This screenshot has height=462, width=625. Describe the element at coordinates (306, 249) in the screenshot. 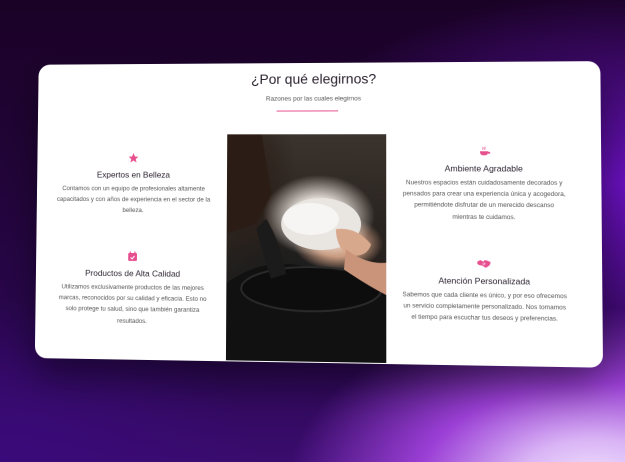

I see `salon-hair-wash-photo` at that location.